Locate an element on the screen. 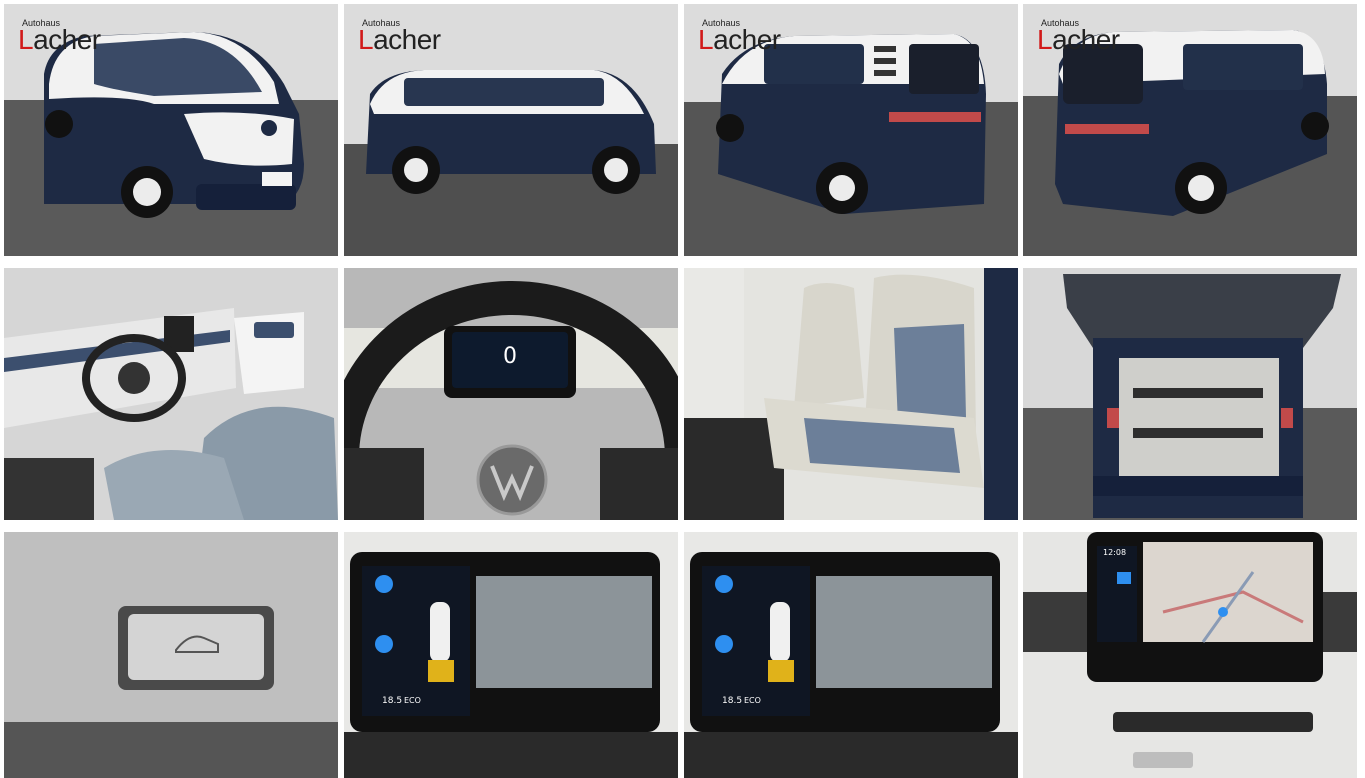 Image resolution: width=1365 pixels, height=778 pixels. gallery-photo-trunk-button is located at coordinates (171, 655).